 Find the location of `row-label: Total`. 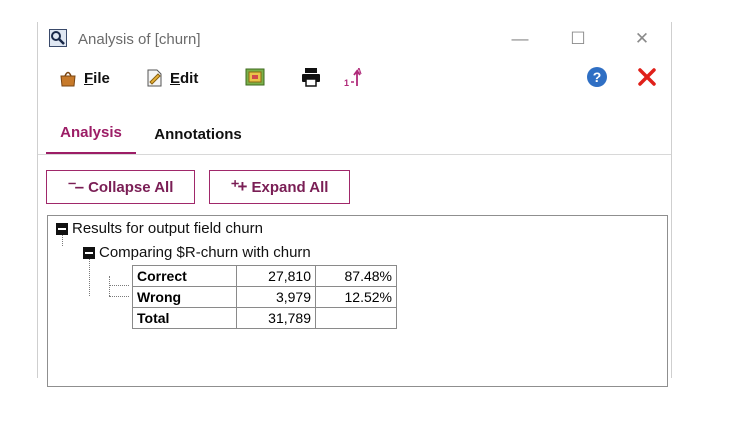

row-label: Total is located at coordinates (184, 318).